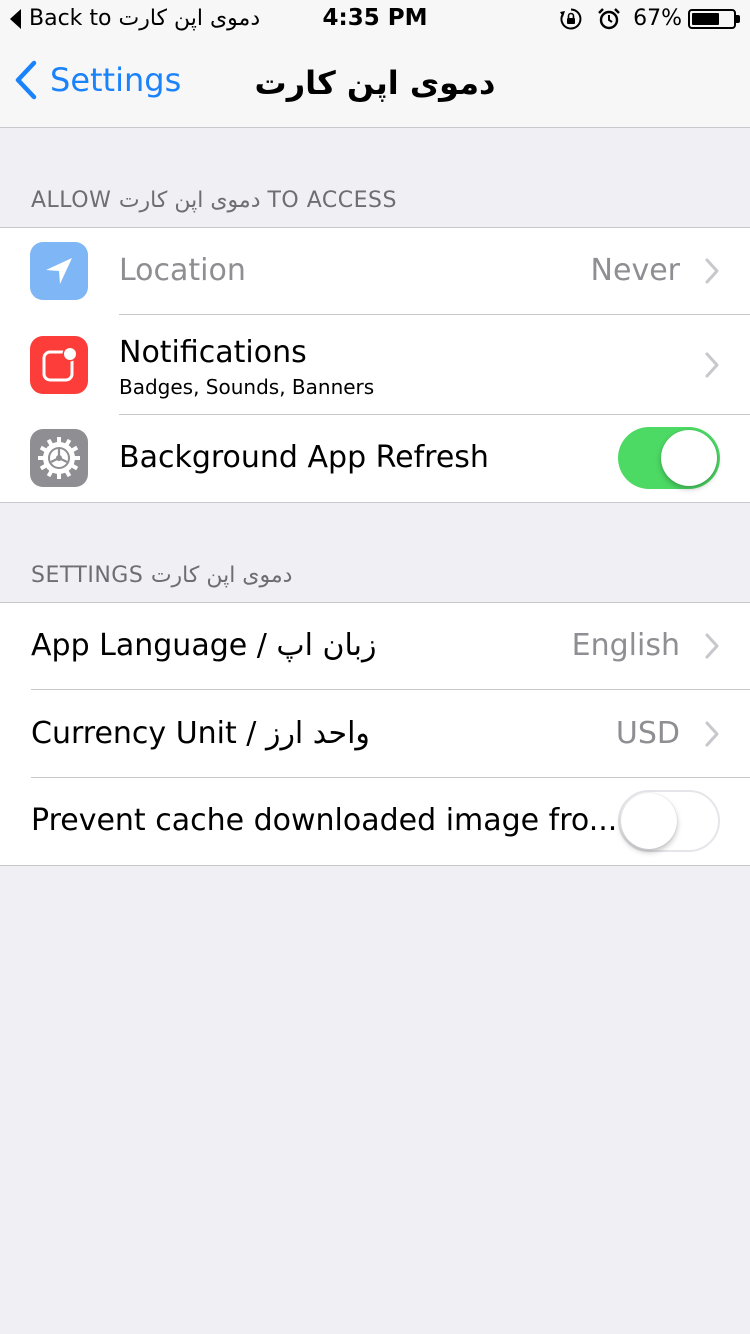  Describe the element at coordinates (214, 200) in the screenshot. I see `access-section-header: ALLOW دموی اپن کارت TO ACCESS` at that location.